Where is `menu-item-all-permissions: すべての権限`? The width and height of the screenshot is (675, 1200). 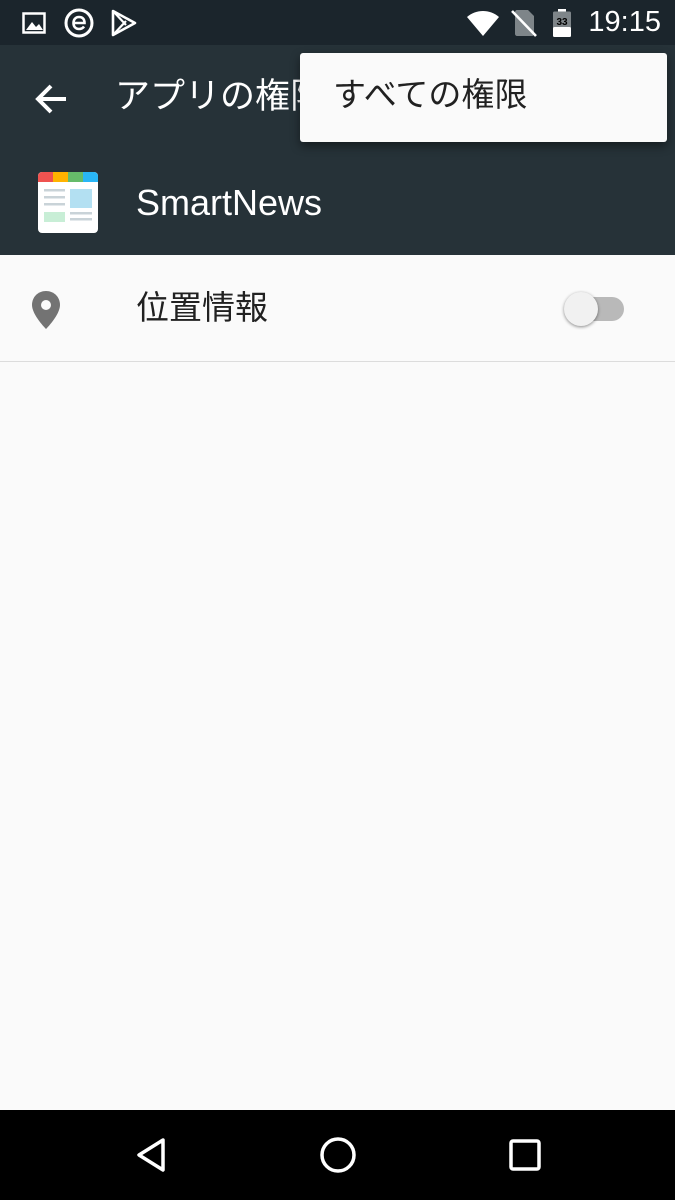 menu-item-all-permissions: すべての権限 is located at coordinates (430, 95).